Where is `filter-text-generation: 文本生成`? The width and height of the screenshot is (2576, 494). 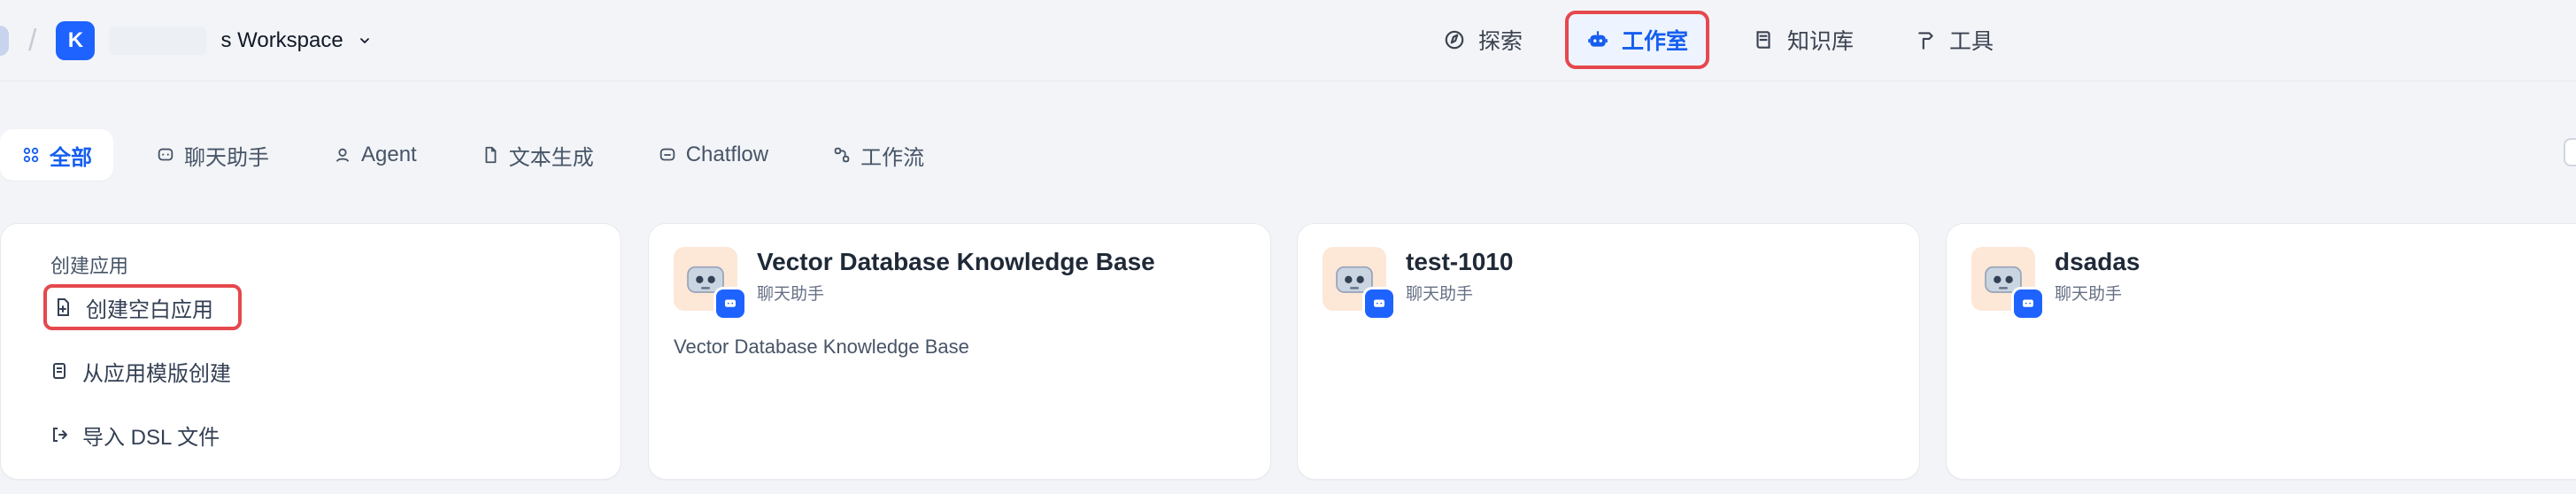 filter-text-generation: 文本生成 is located at coordinates (537, 155).